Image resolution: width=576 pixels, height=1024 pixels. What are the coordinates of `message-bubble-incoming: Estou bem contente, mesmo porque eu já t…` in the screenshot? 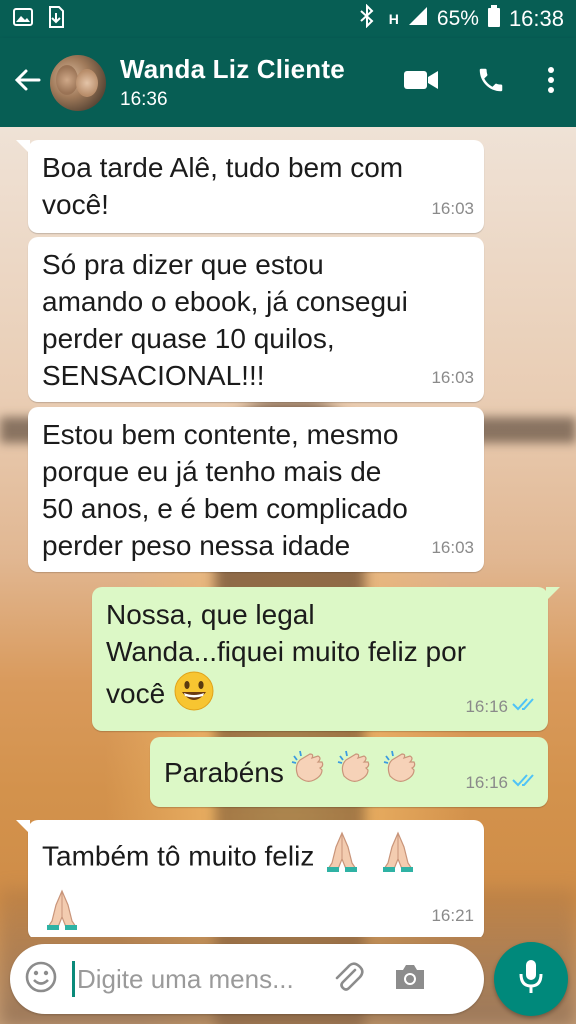 It's located at (256, 489).